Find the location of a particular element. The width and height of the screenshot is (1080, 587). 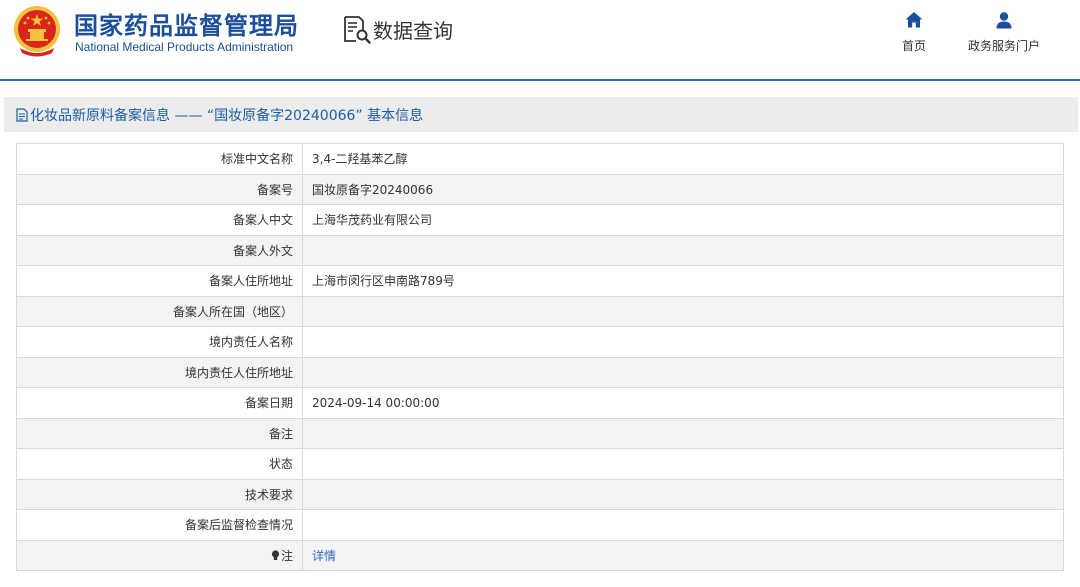

table-row: 备案人外文 is located at coordinates (540, 250).